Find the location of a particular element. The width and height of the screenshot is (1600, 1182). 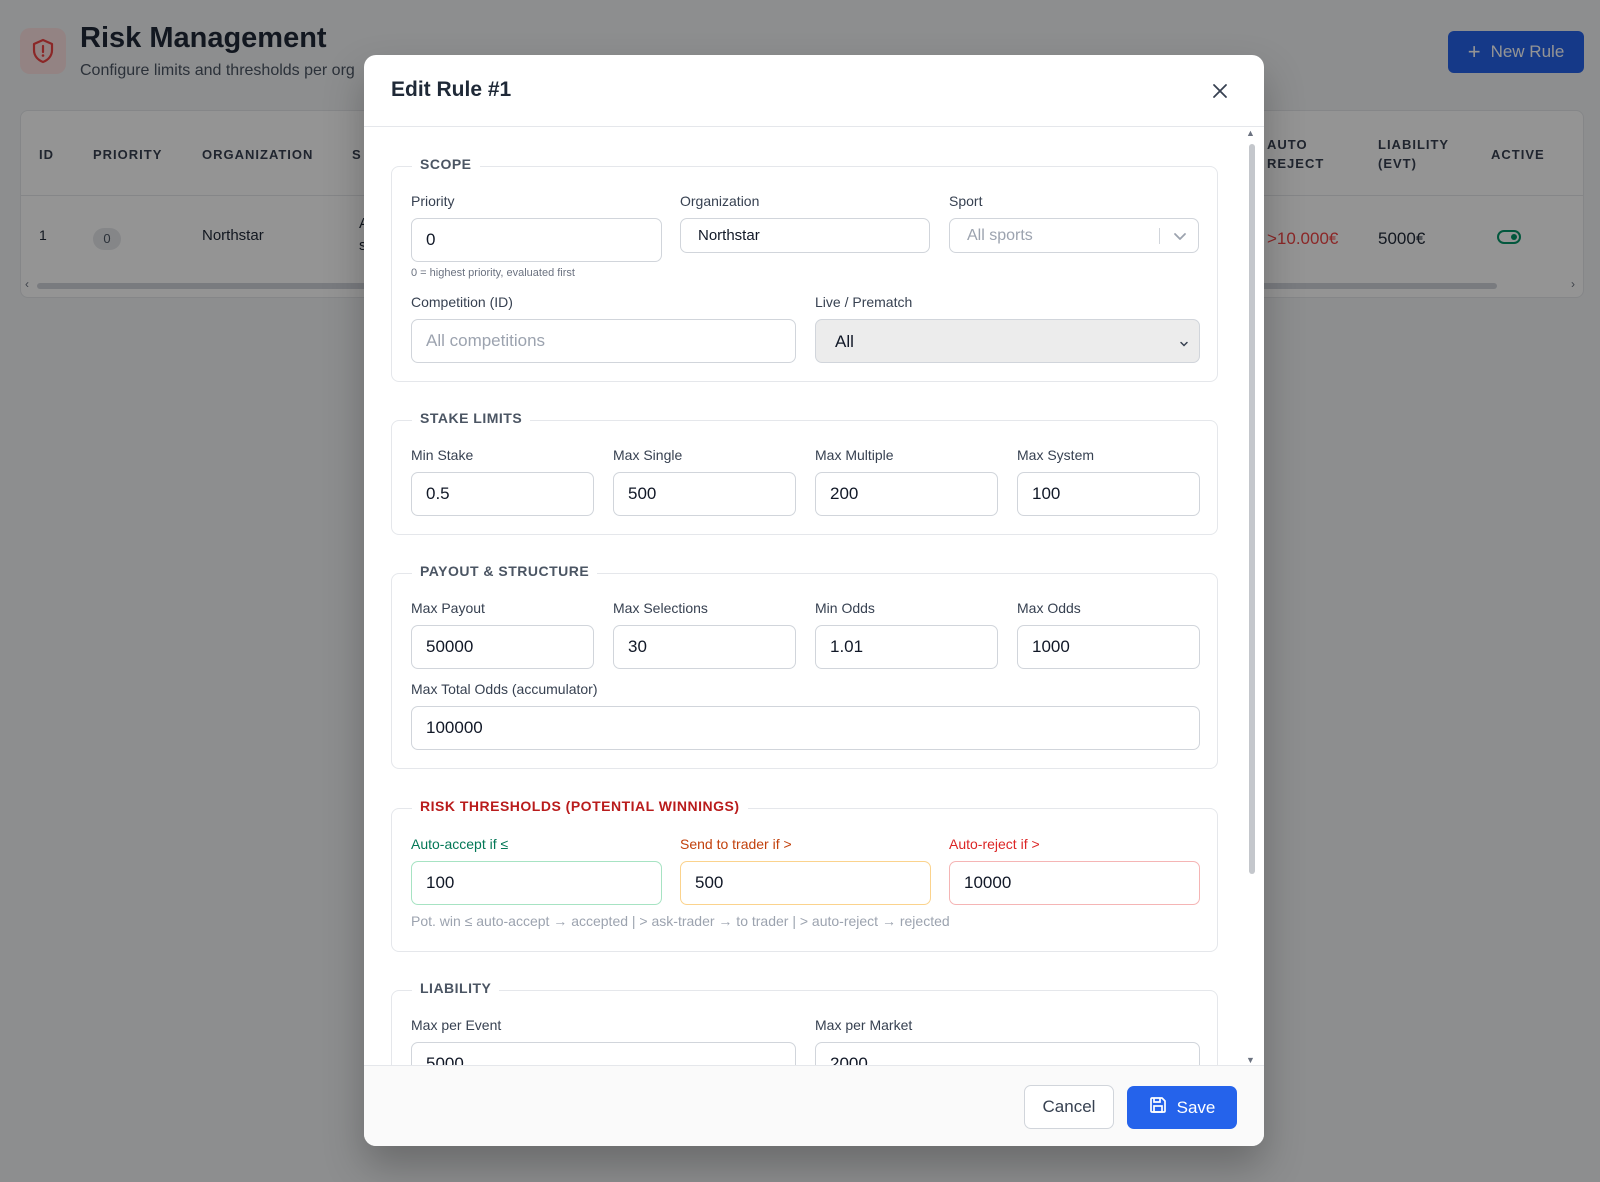

modal-header: Edit Rule #1 is located at coordinates (814, 91).